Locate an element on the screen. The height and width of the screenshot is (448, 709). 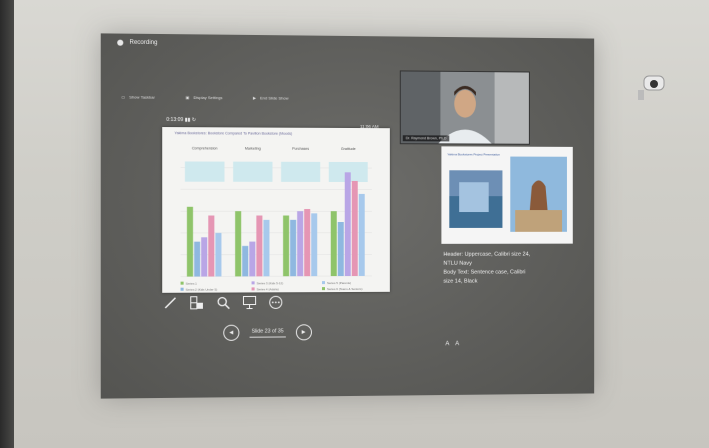
notes-line: NTLU Navy is located at coordinates (457, 263).